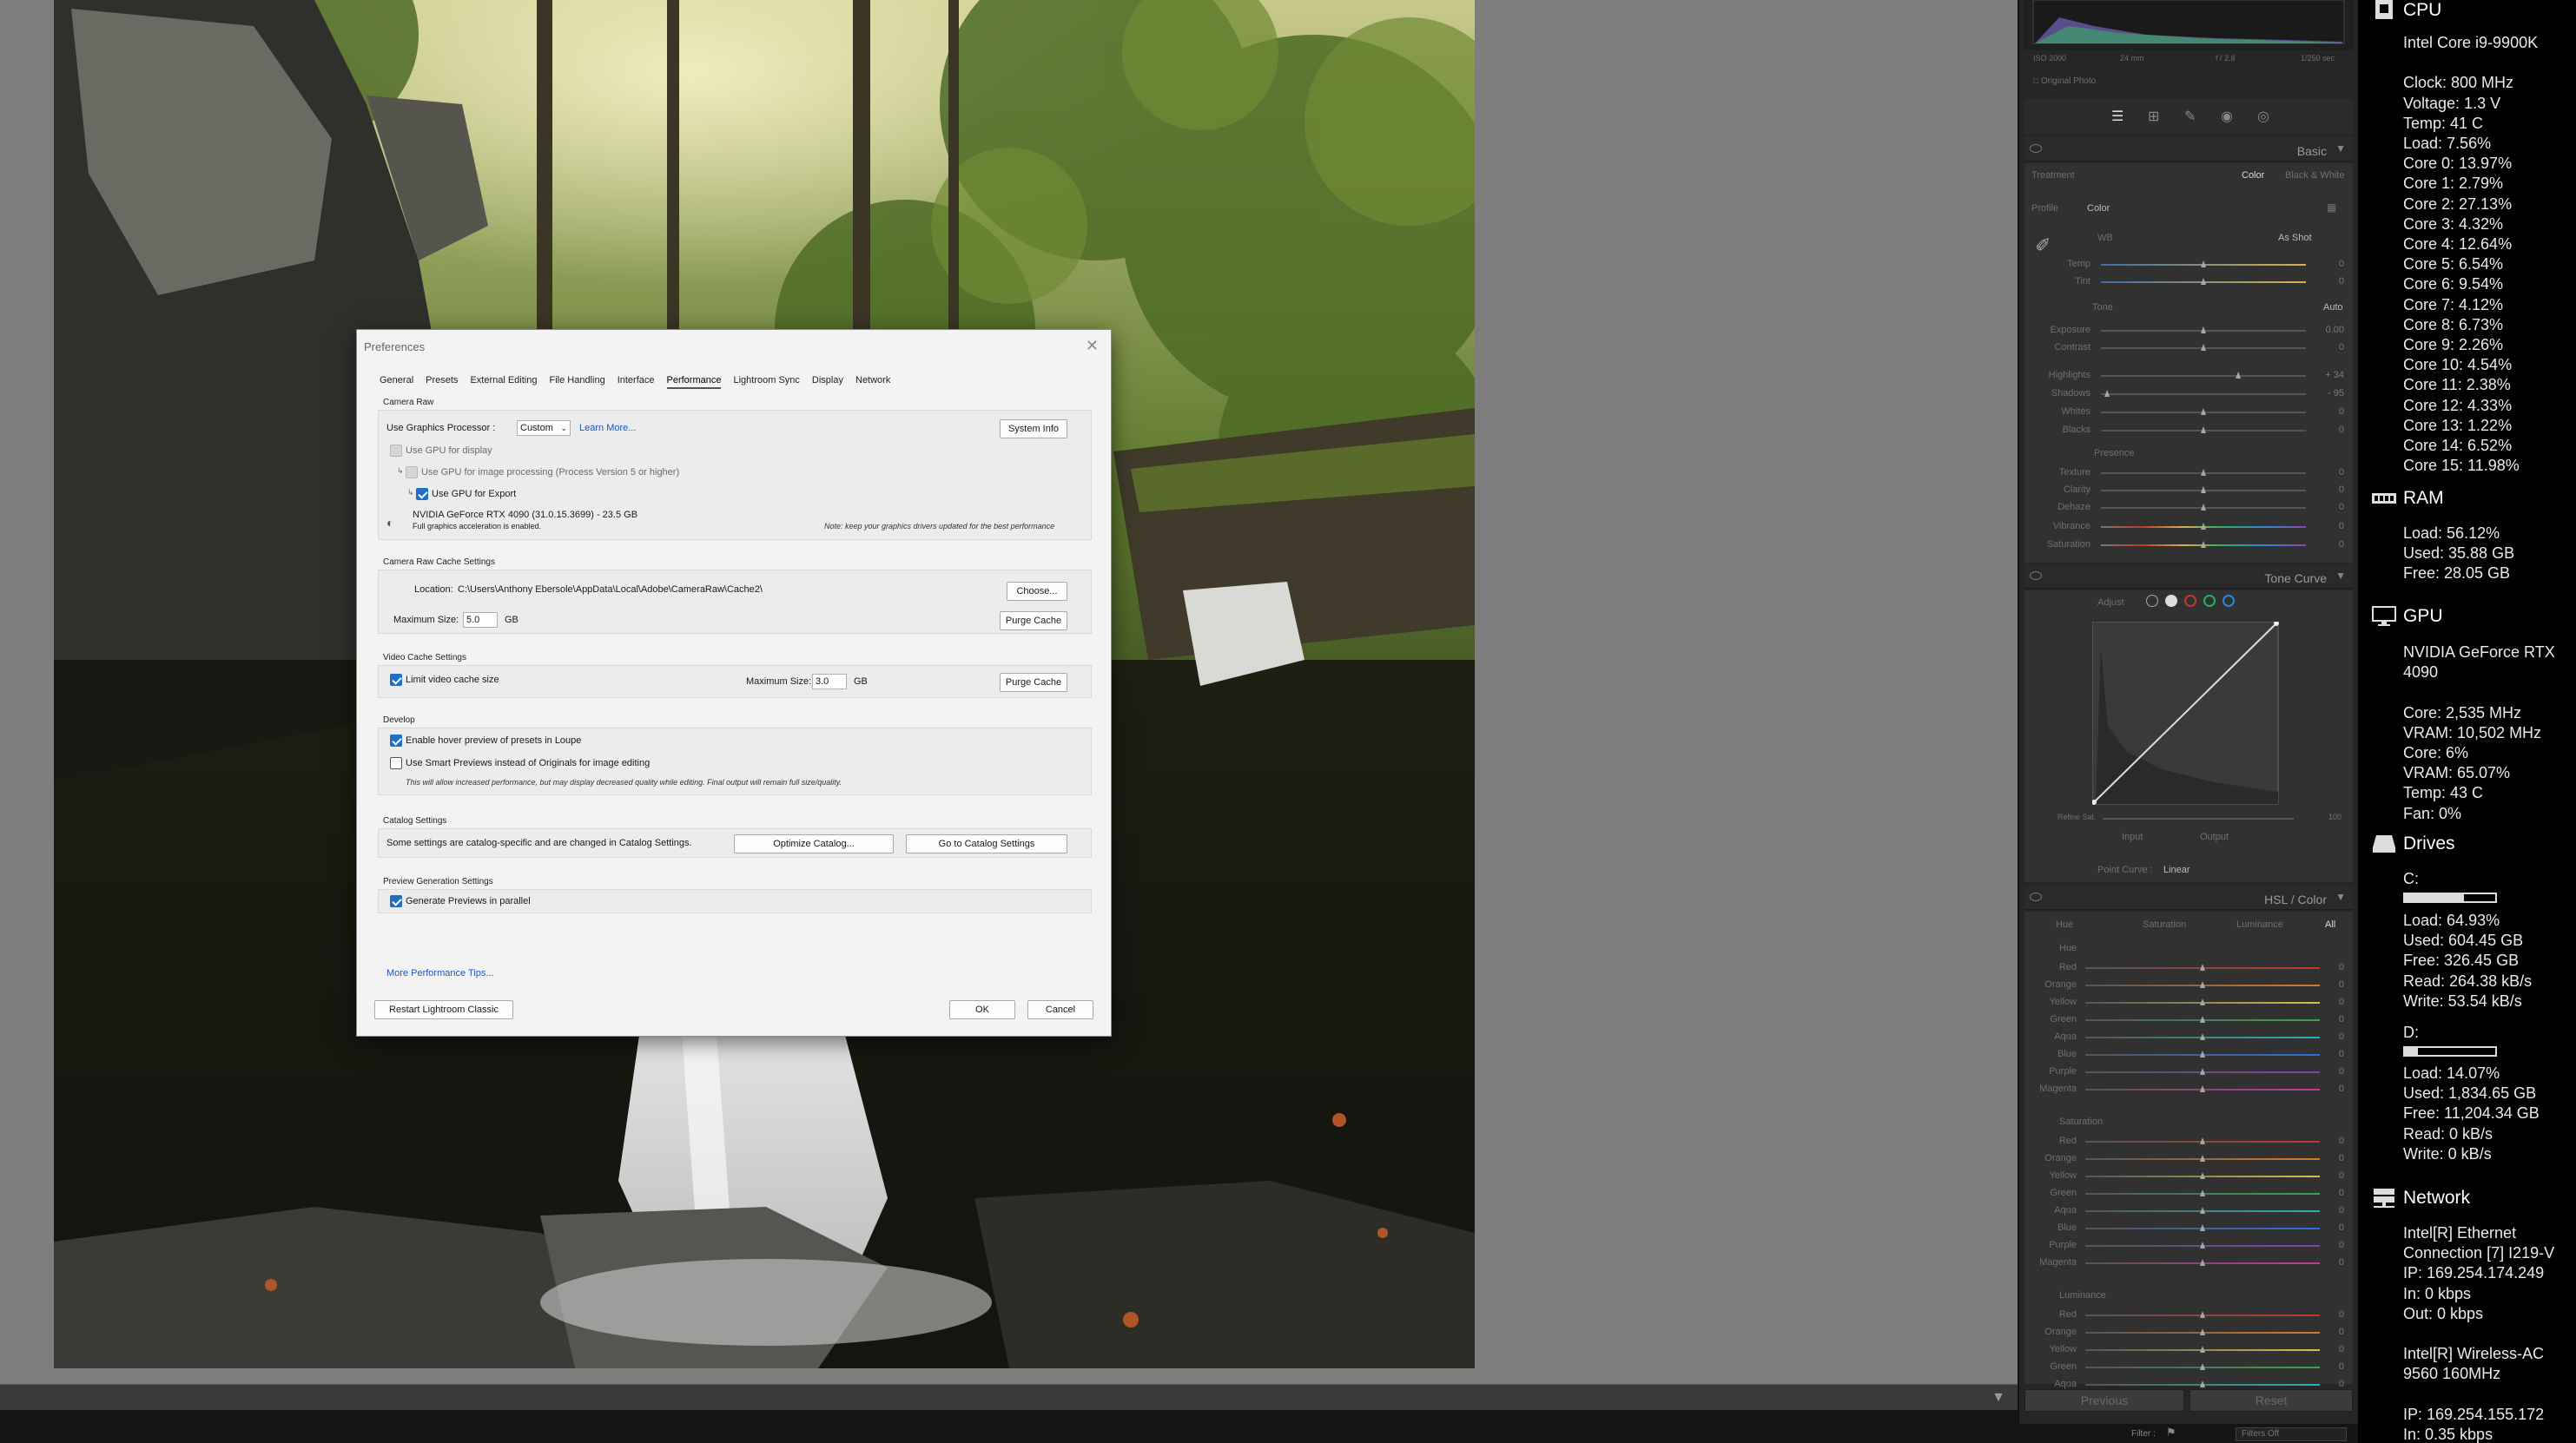 The image size is (2576, 1443). I want to click on refine-sat-track, so click(2198, 819).